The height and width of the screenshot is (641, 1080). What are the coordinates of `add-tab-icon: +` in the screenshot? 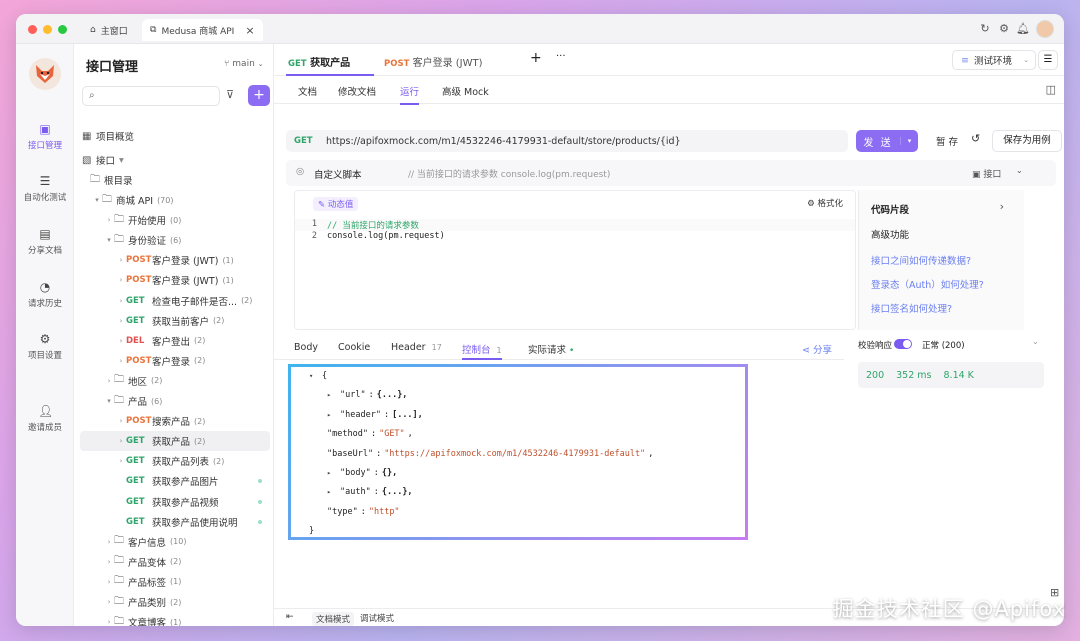 It's located at (536, 58).